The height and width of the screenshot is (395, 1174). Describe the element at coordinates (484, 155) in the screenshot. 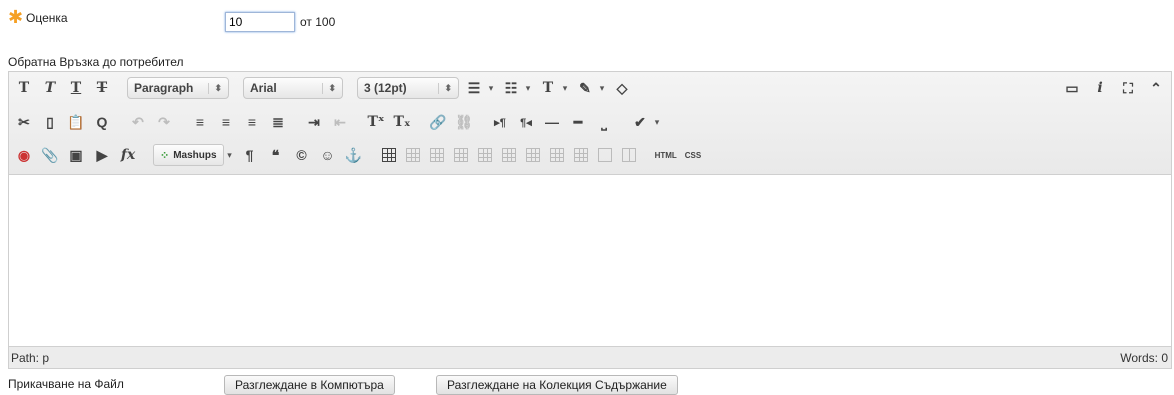

I see `insert-row-after-icon` at that location.